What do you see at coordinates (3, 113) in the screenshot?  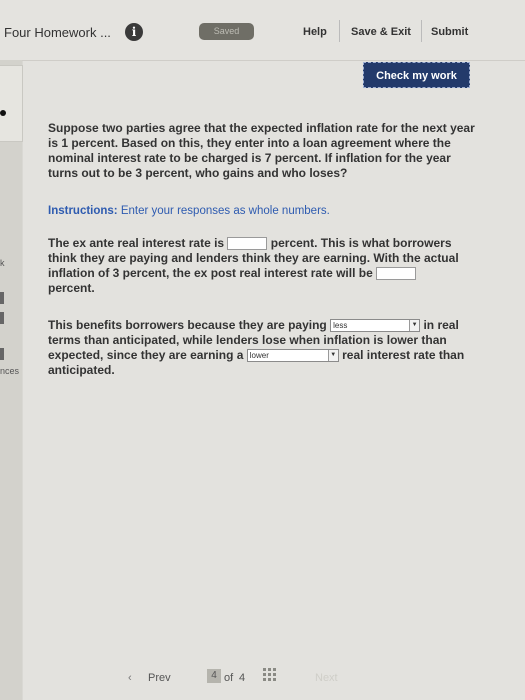 I see `active-question-marker` at bounding box center [3, 113].